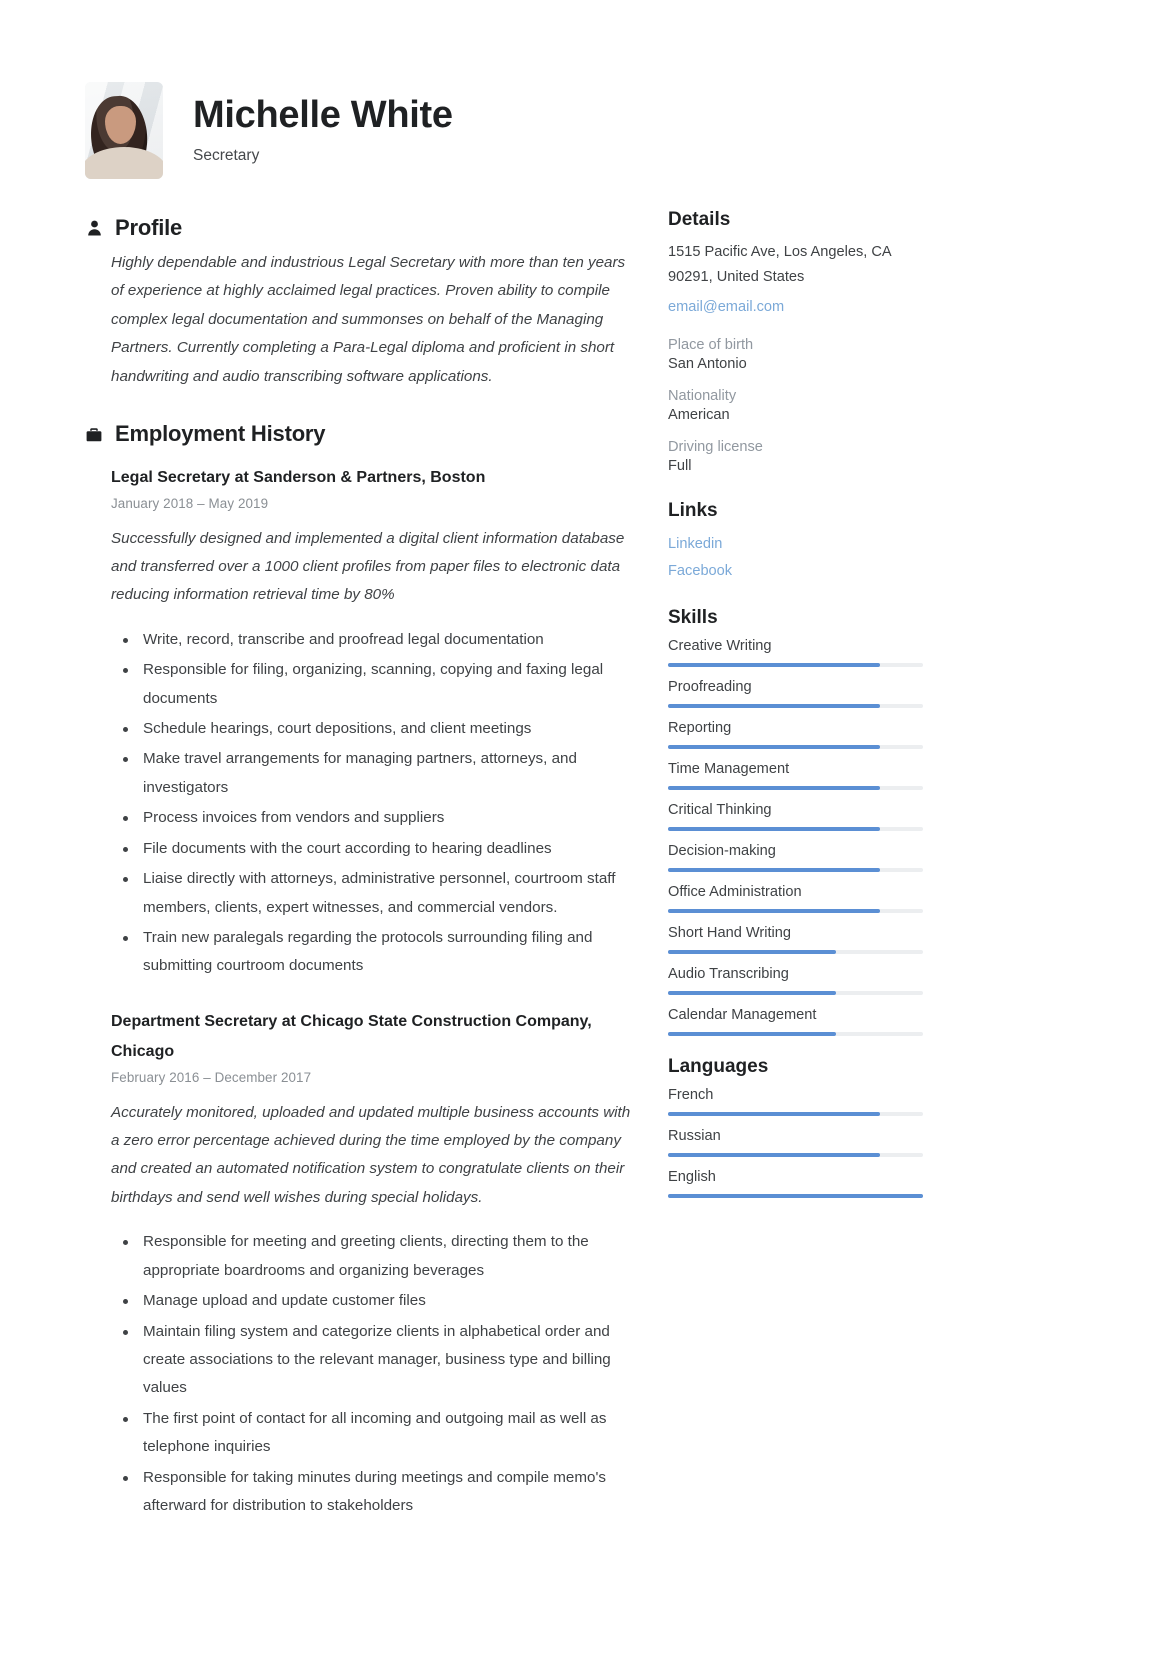  I want to click on links-section: Links Linkedin Facebook, so click(814, 542).